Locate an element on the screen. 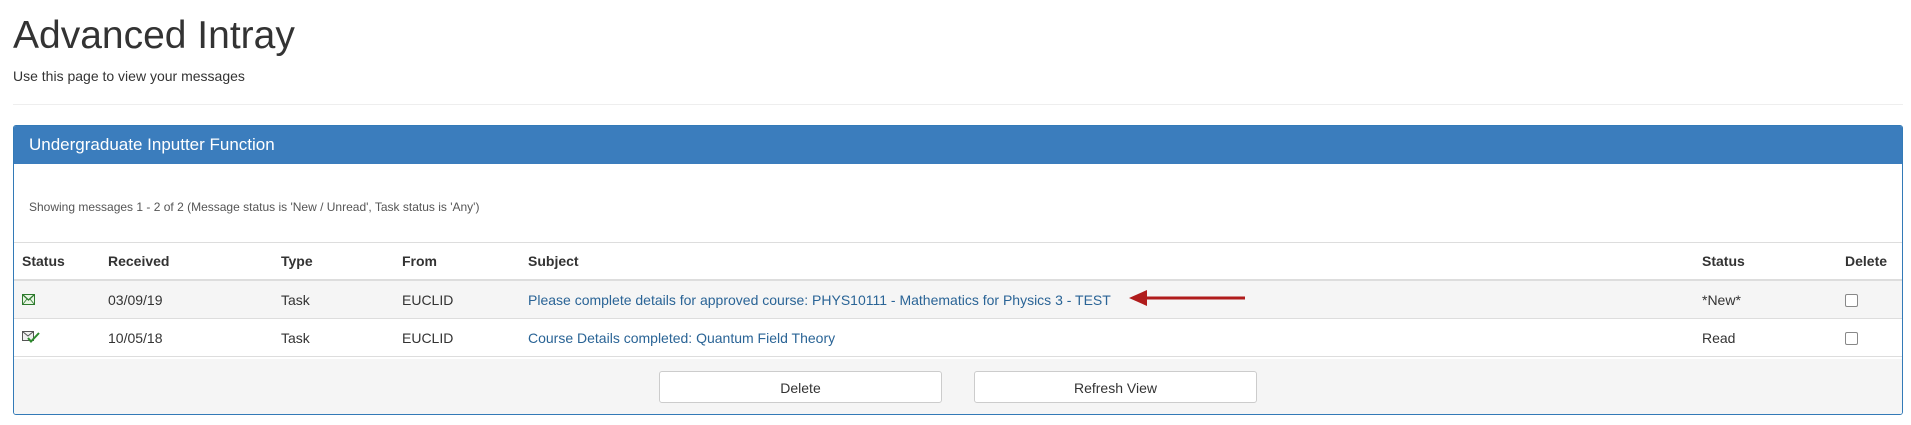 The image size is (1911, 425). header-divider is located at coordinates (958, 104).